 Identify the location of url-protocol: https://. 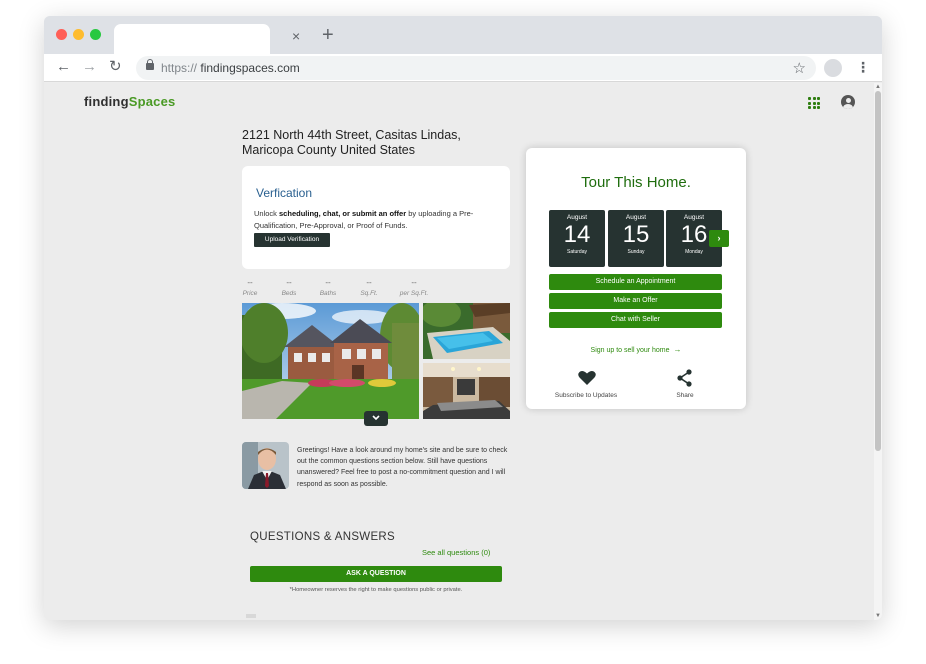
(179, 68).